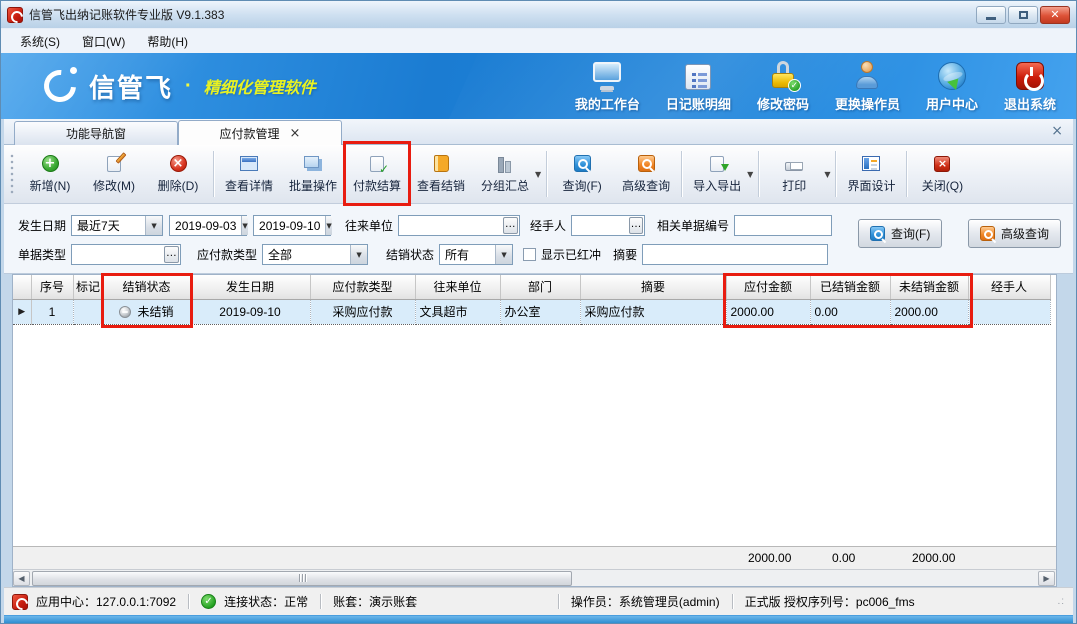 The width and height of the screenshot is (1077, 624). What do you see at coordinates (313, 174) in the screenshot?
I see `batch-operations-button: 批量操作` at bounding box center [313, 174].